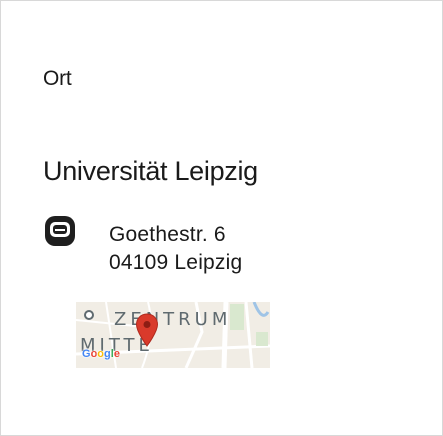 The image size is (443, 436). I want to click on location-icon, so click(60, 231).